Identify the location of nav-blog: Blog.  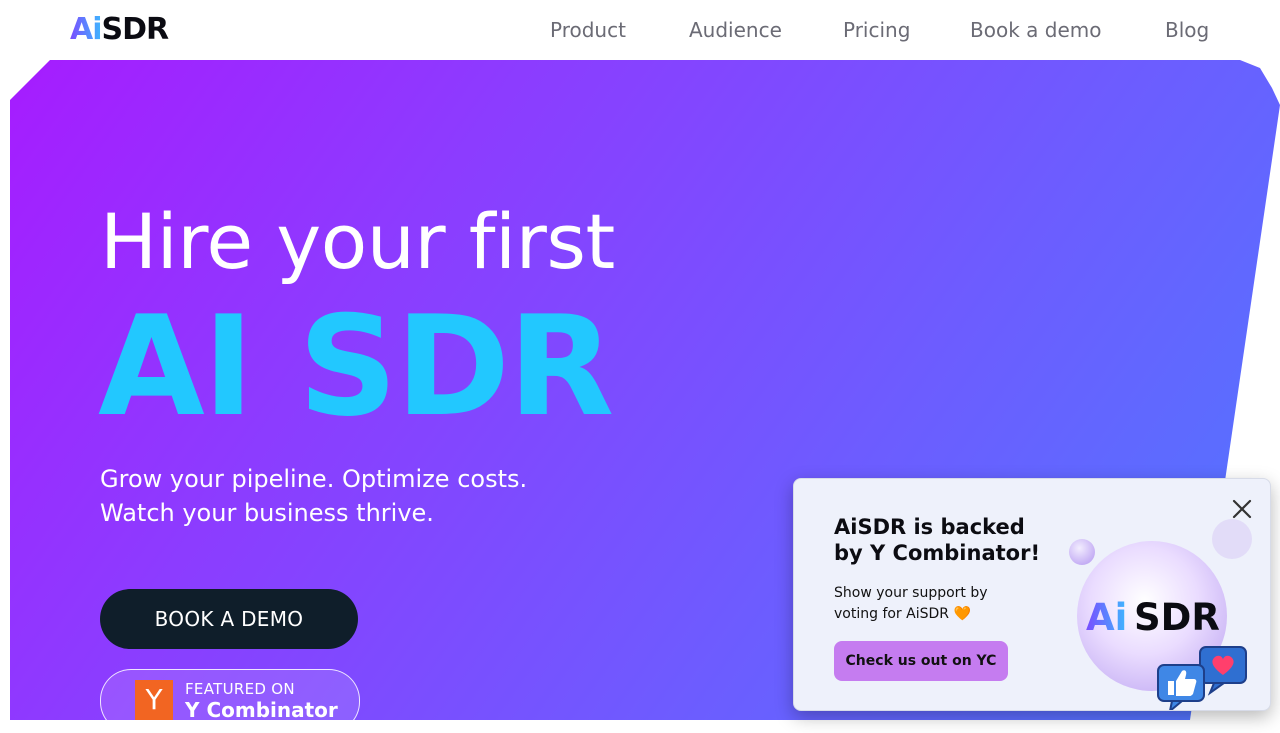
(1187, 30).